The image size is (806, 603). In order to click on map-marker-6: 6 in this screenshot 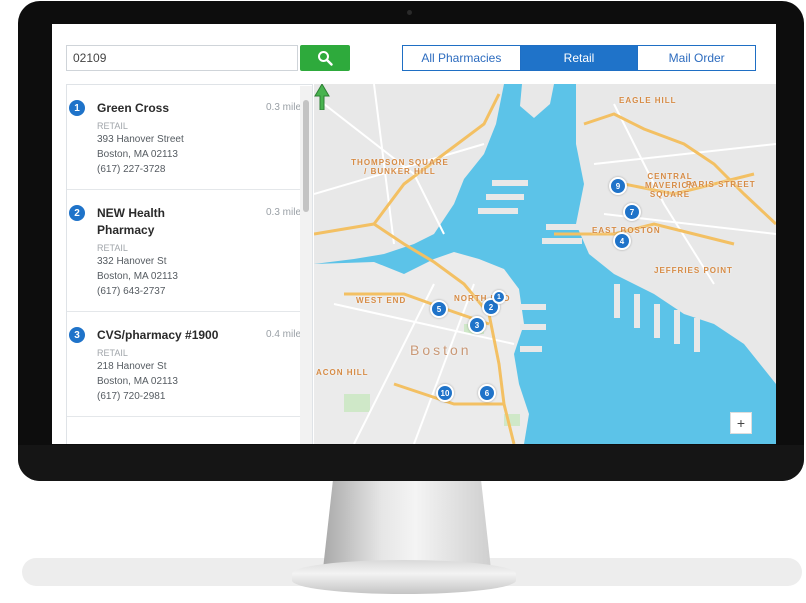, I will do `click(487, 393)`.